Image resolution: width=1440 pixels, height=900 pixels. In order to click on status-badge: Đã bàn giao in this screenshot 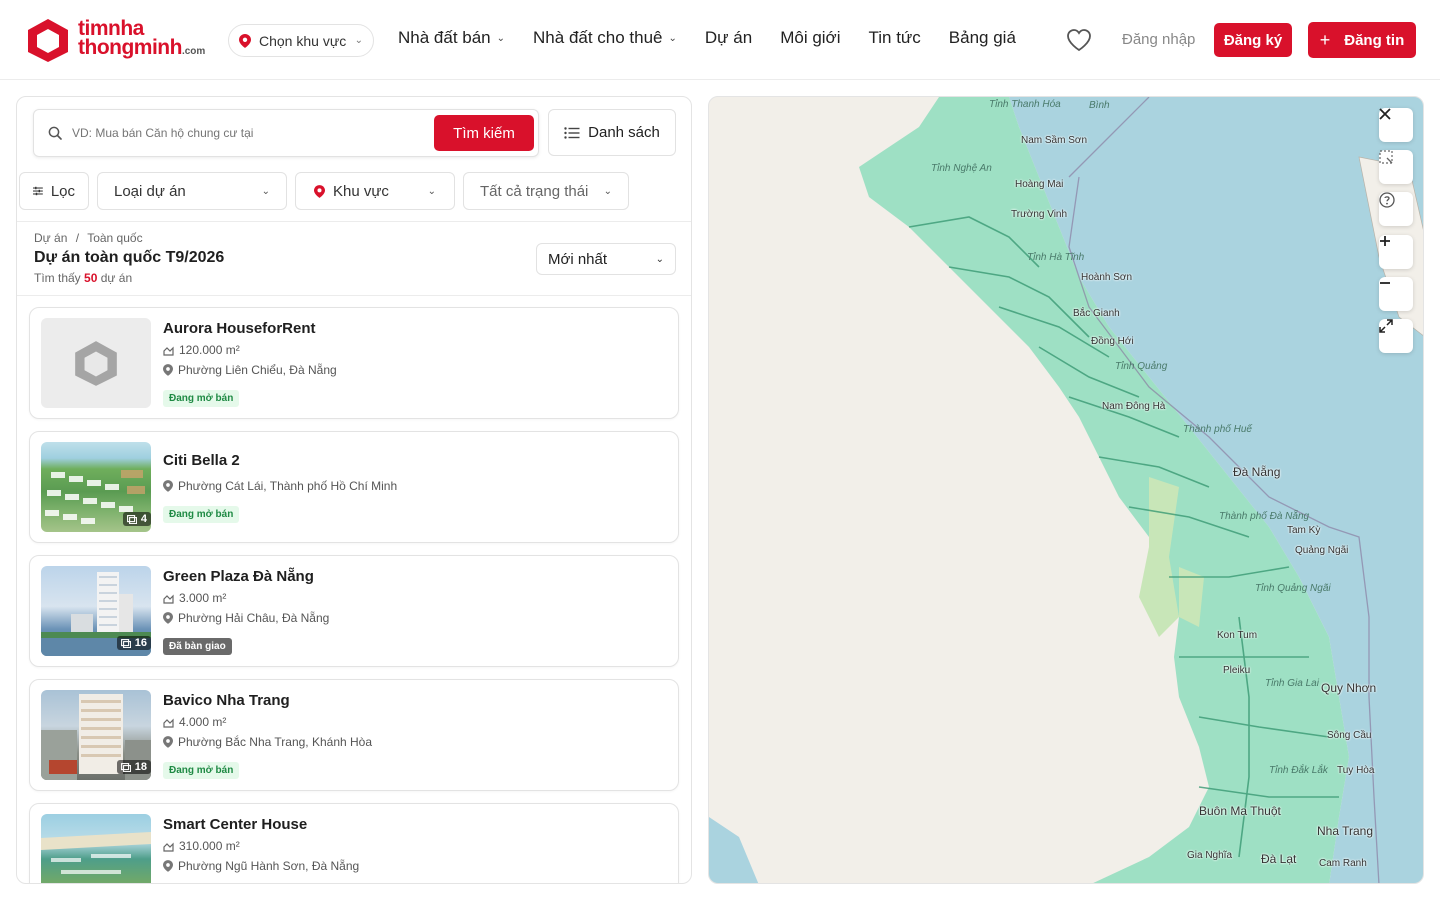, I will do `click(197, 646)`.